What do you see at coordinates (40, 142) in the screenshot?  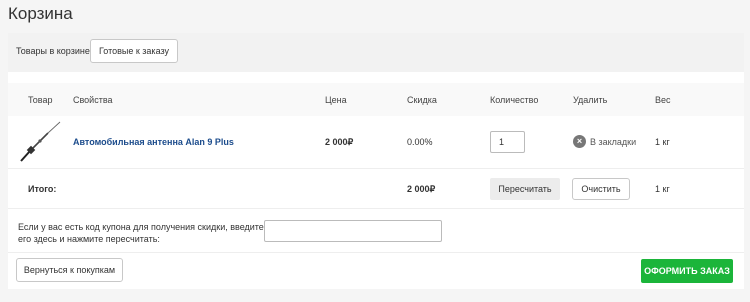 I see `antenna-icon` at bounding box center [40, 142].